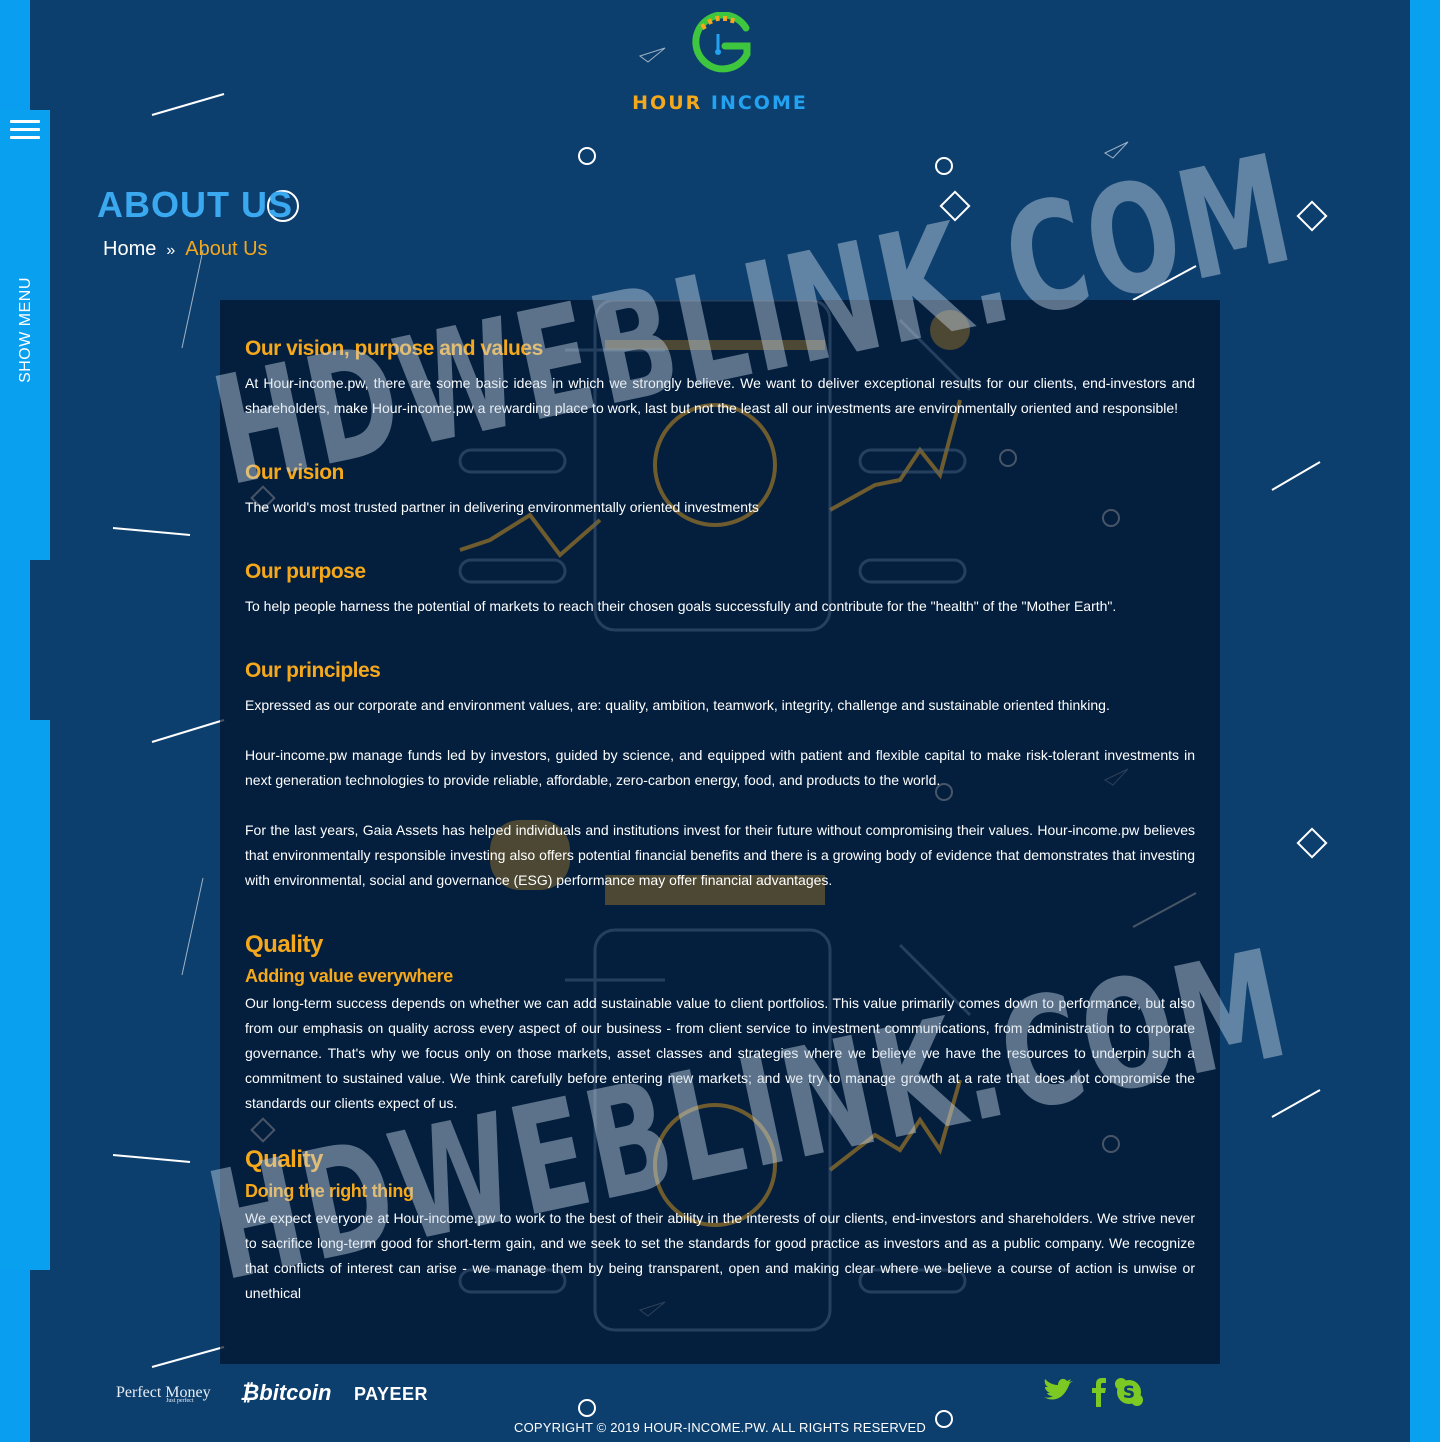 The width and height of the screenshot is (1440, 1442). I want to click on skype-icon: S, so click(1129, 1392).